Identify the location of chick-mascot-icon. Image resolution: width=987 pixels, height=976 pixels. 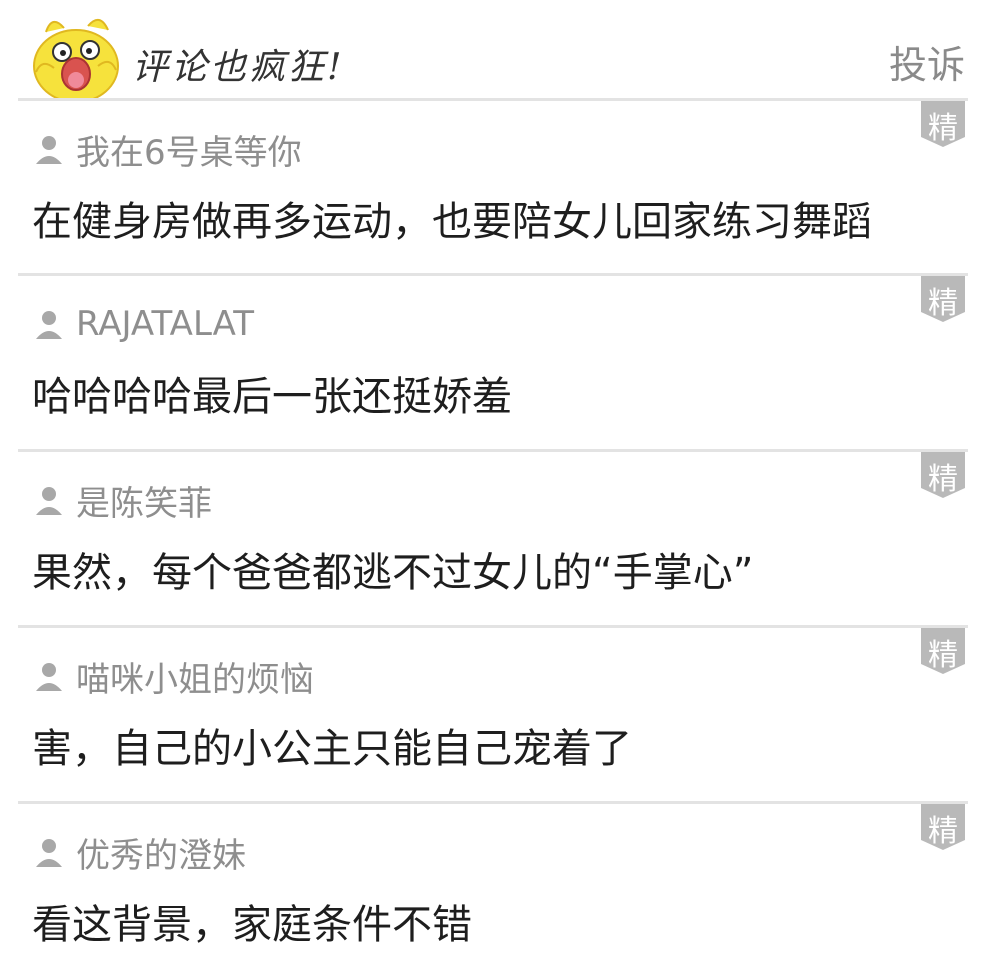
(76, 59).